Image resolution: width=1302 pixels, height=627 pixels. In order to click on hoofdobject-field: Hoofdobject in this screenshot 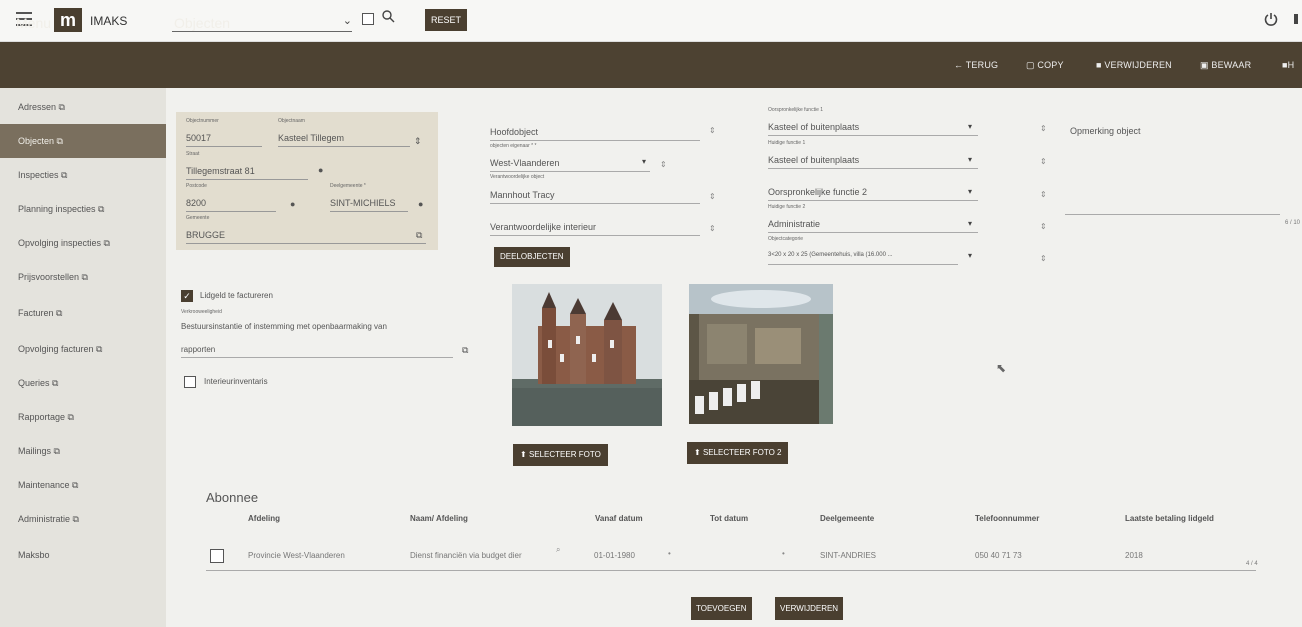, I will do `click(514, 132)`.